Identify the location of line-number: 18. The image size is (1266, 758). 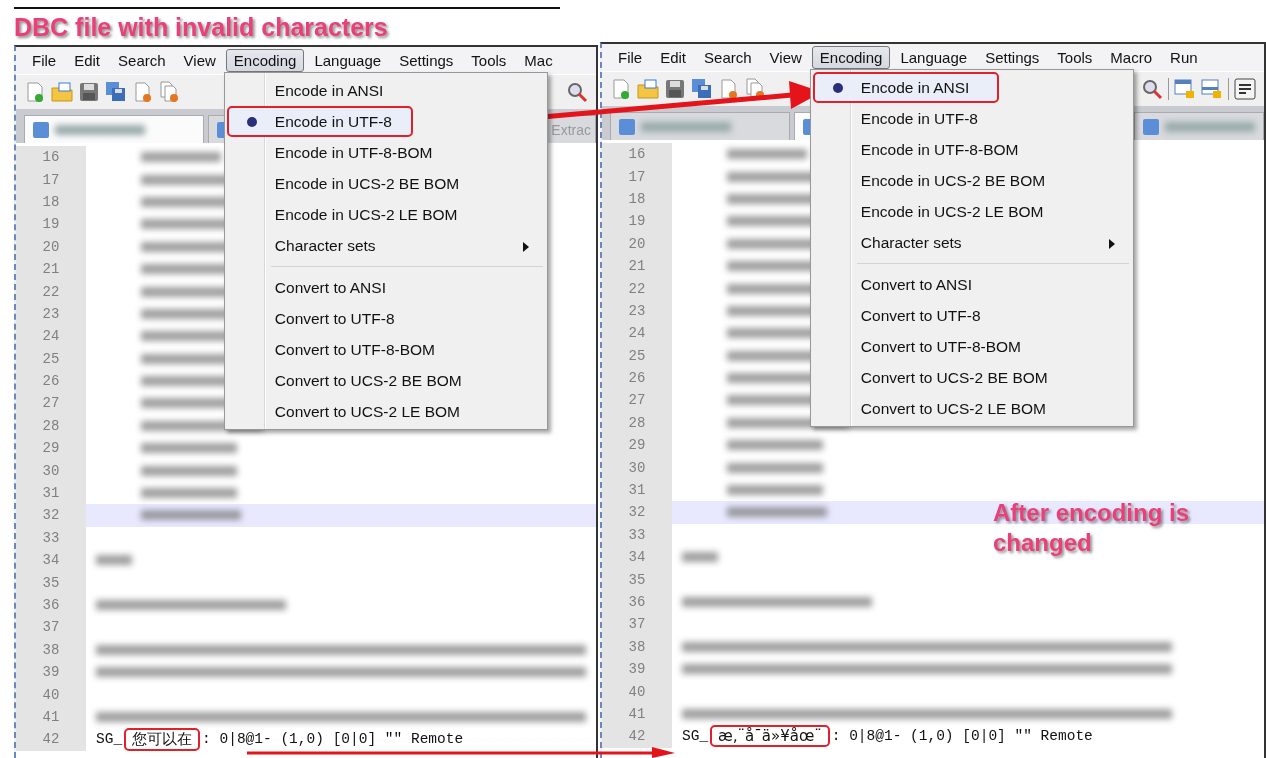
(637, 199).